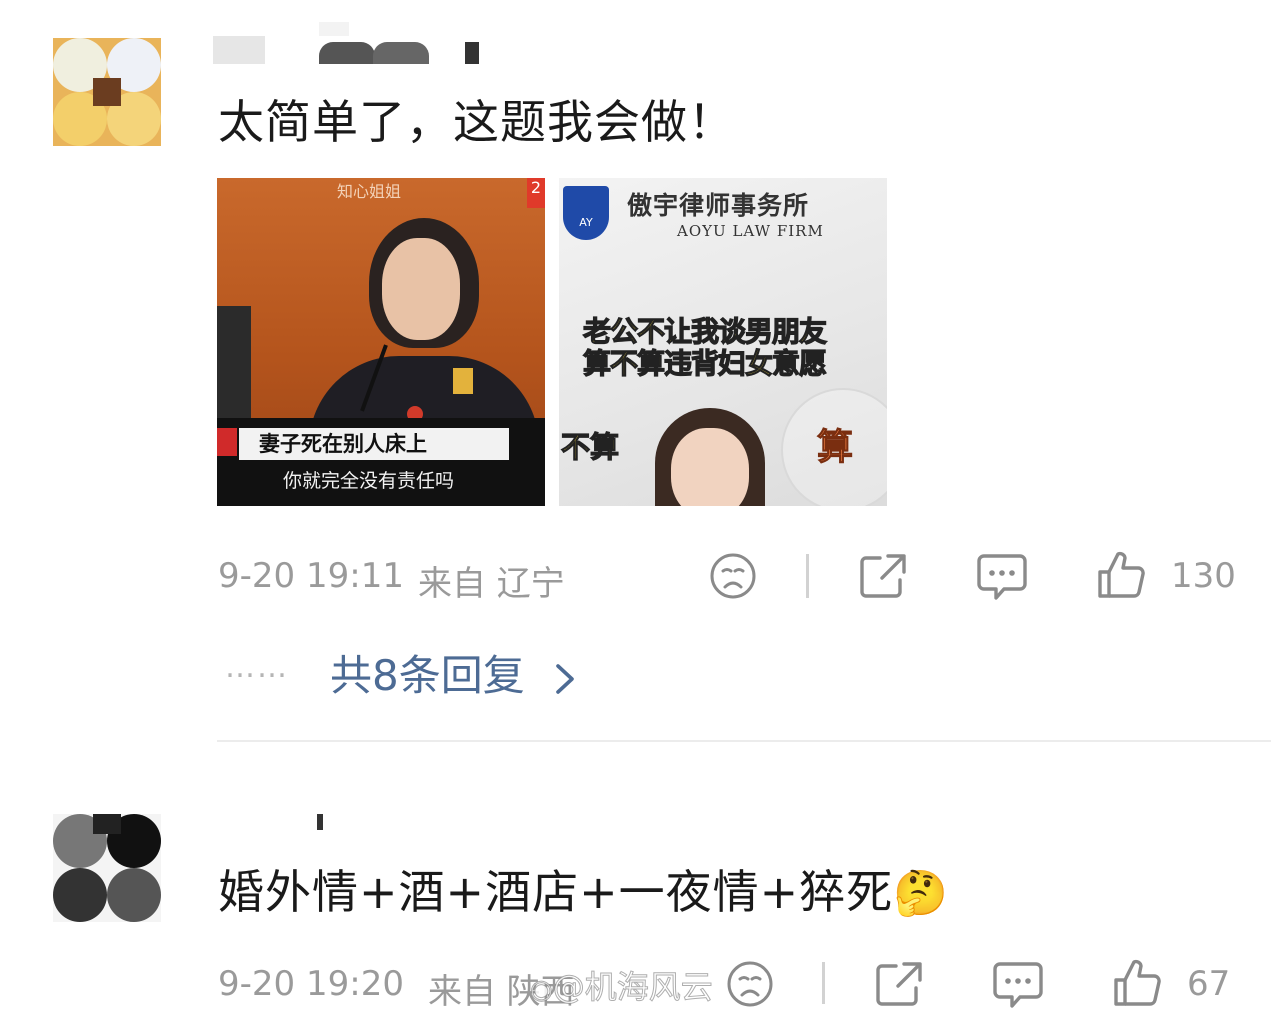 The height and width of the screenshot is (1018, 1271). Describe the element at coordinates (369, 481) in the screenshot. I see `image-caption-line2: 你就完全没有责任吗` at that location.